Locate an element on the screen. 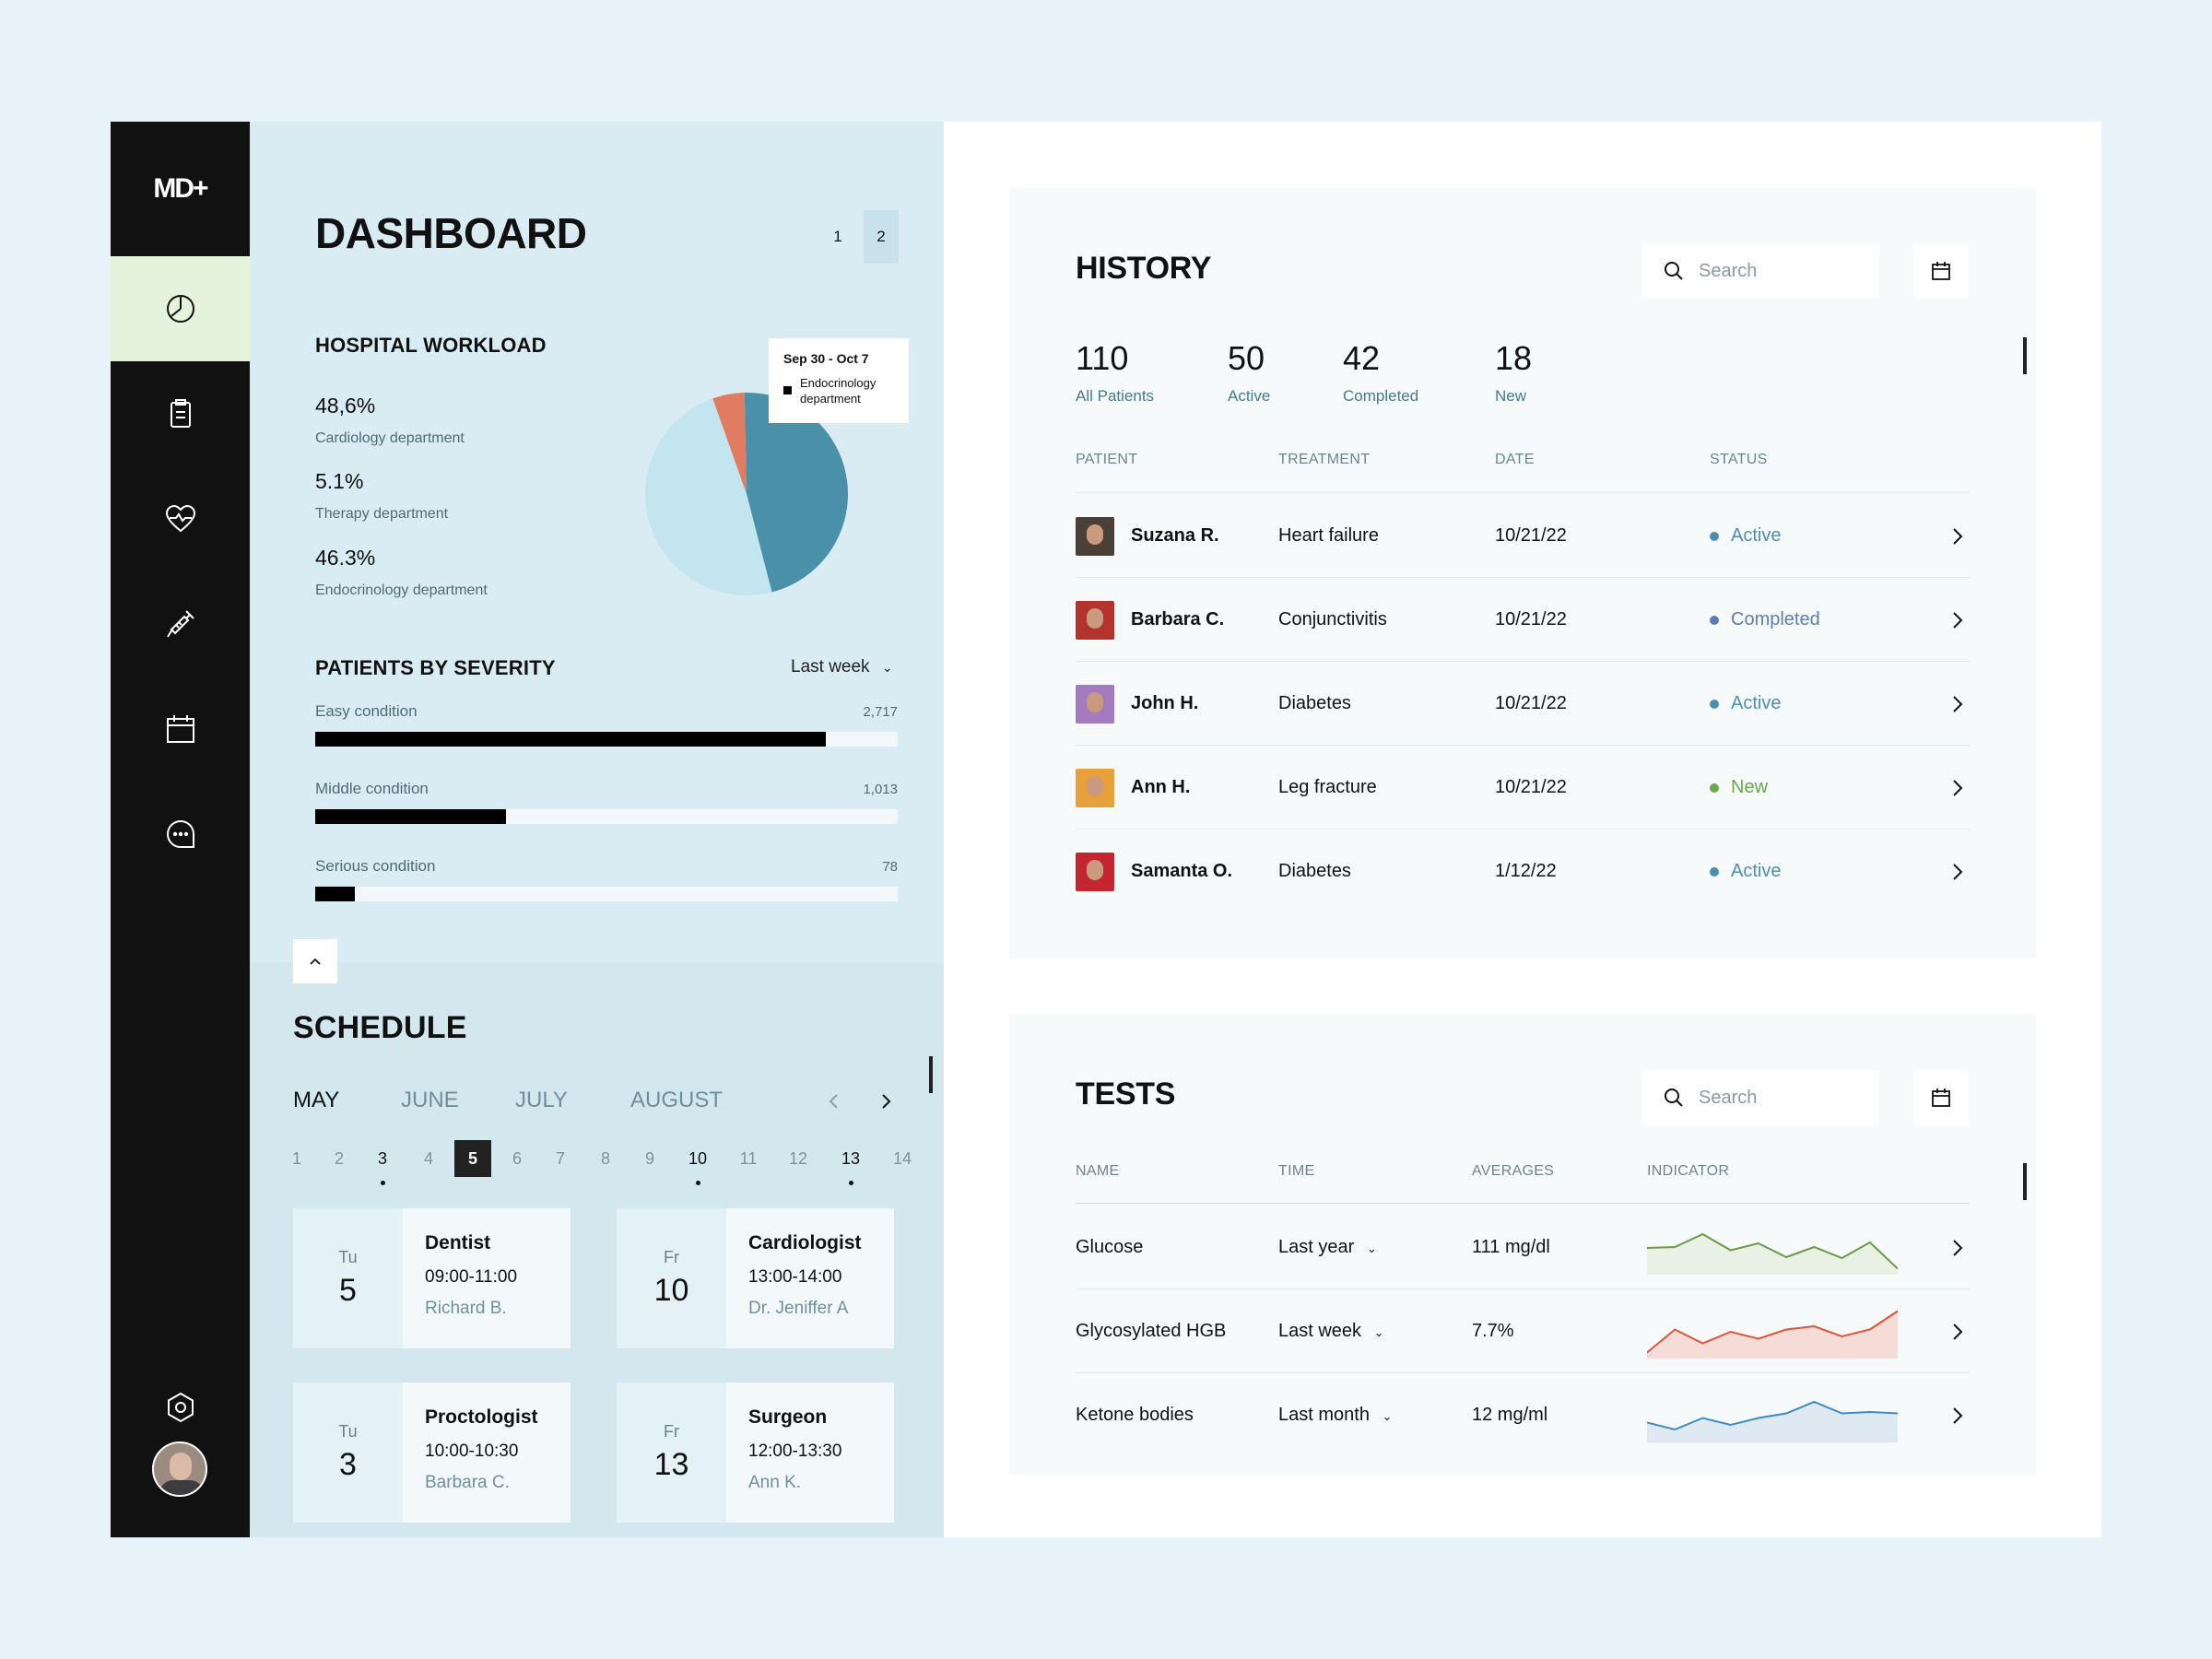 The width and height of the screenshot is (2212, 1659). table-row: Ann H. Leg fracture 10/21/22 New is located at coordinates (1523, 788).